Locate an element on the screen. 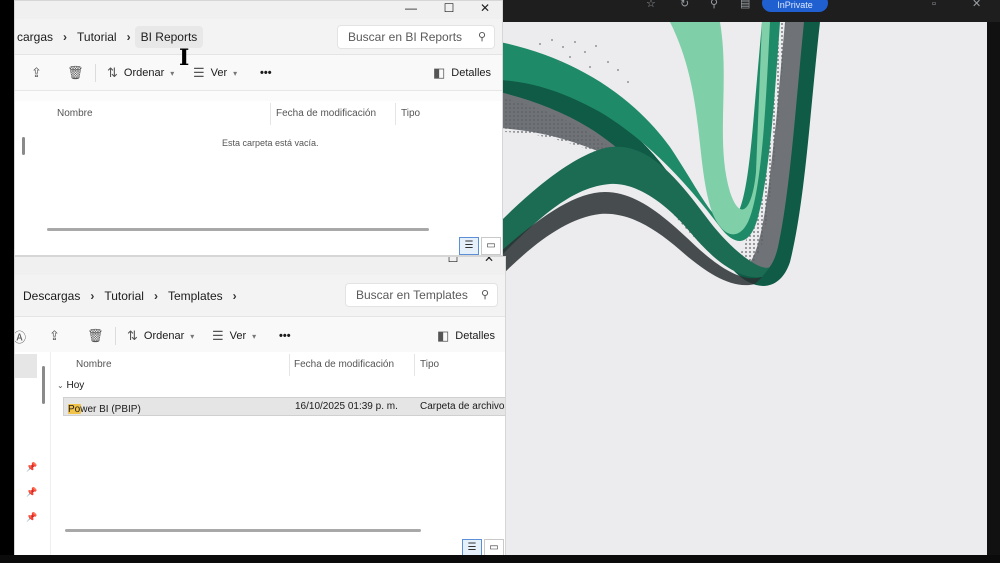  share-icon: ⇪ is located at coordinates (36, 72).